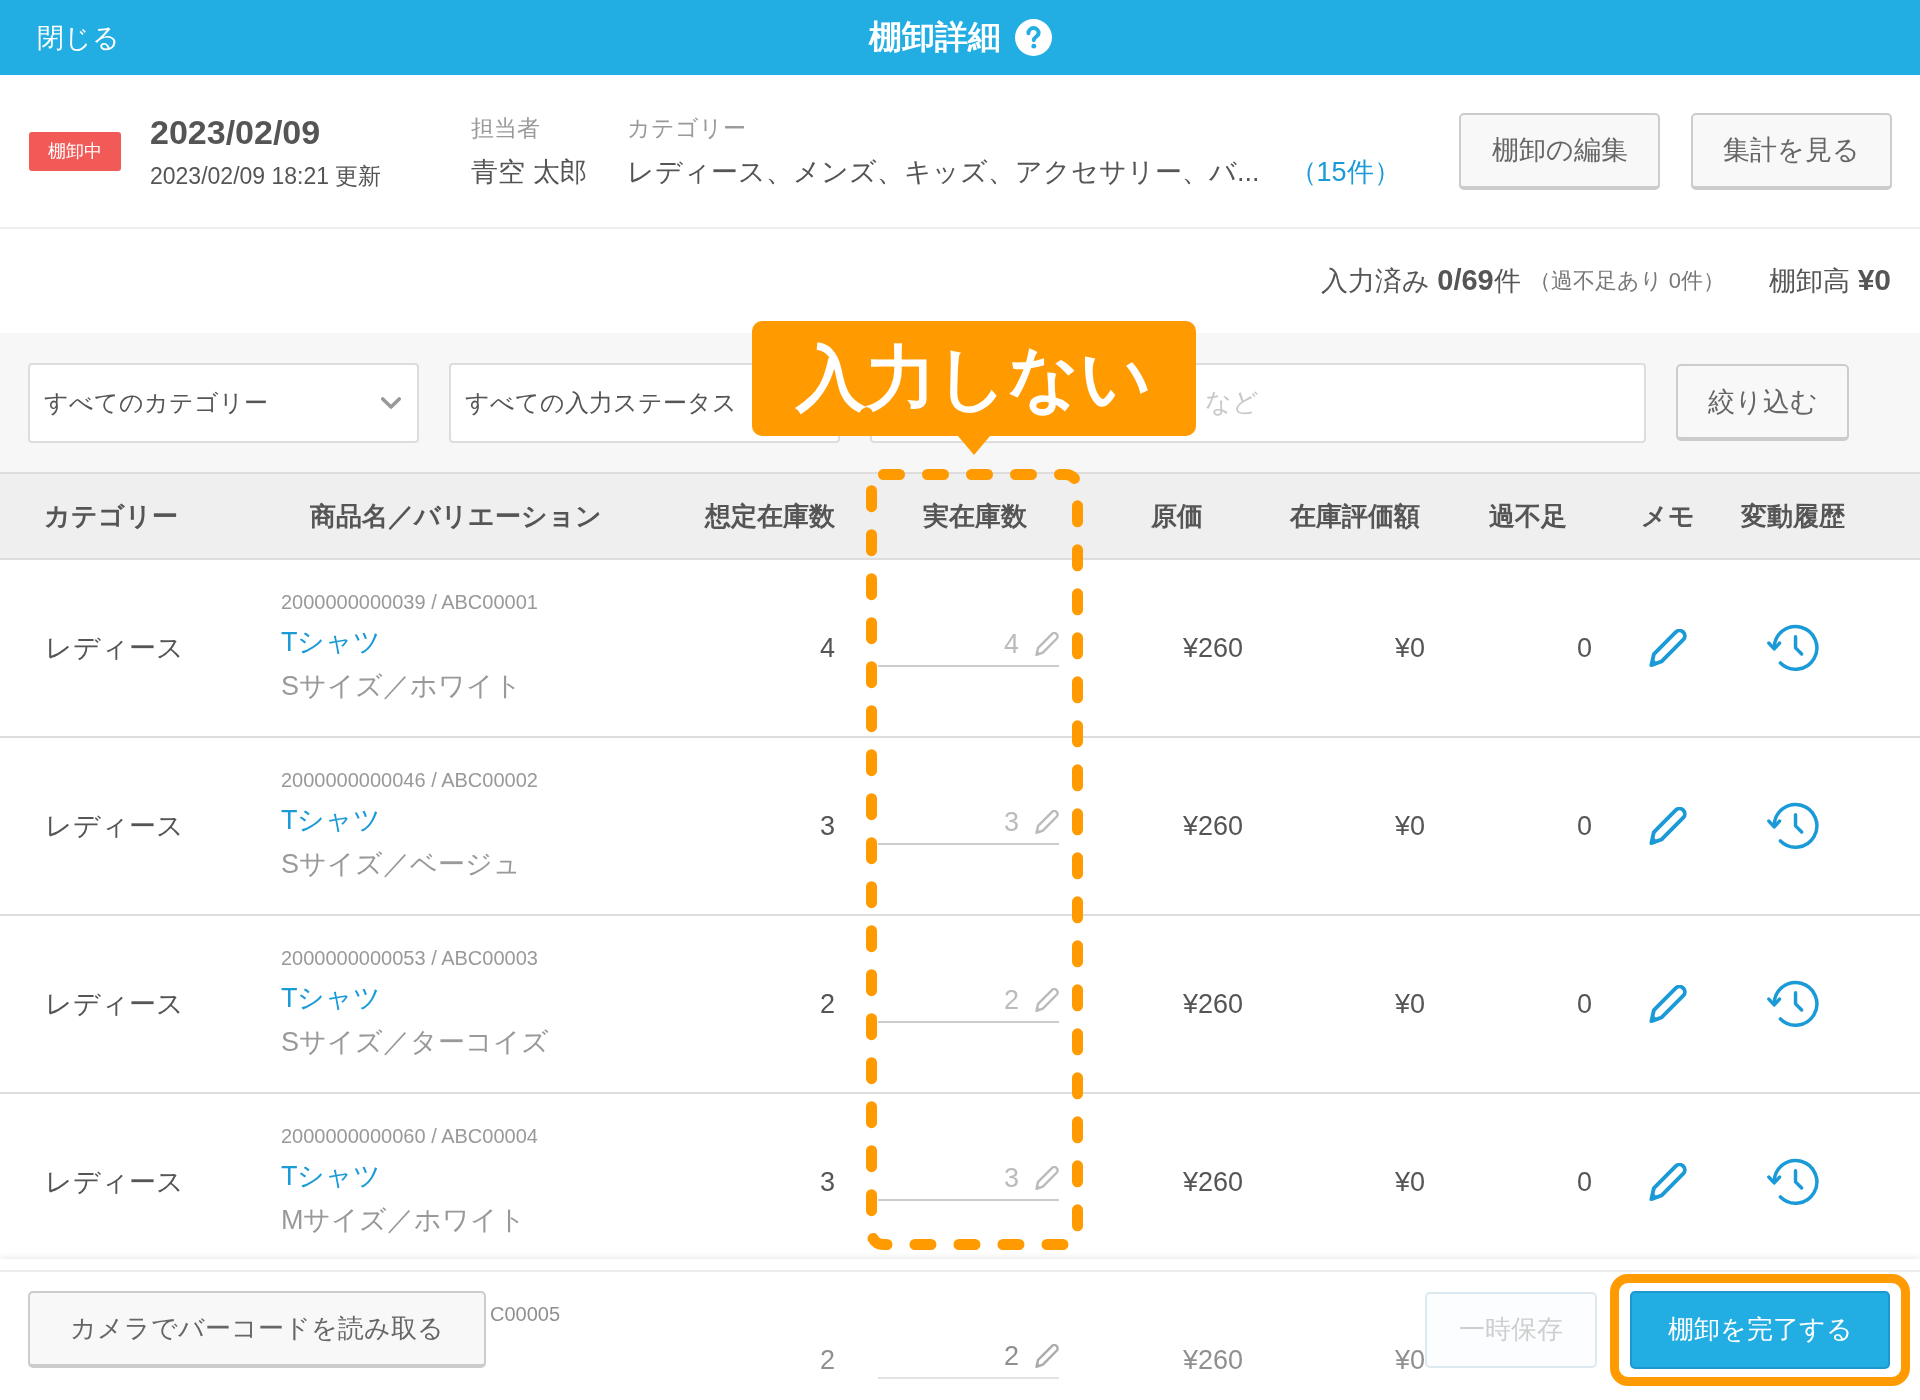  Describe the element at coordinates (1176, 516) in the screenshot. I see `column-header: 原価` at that location.